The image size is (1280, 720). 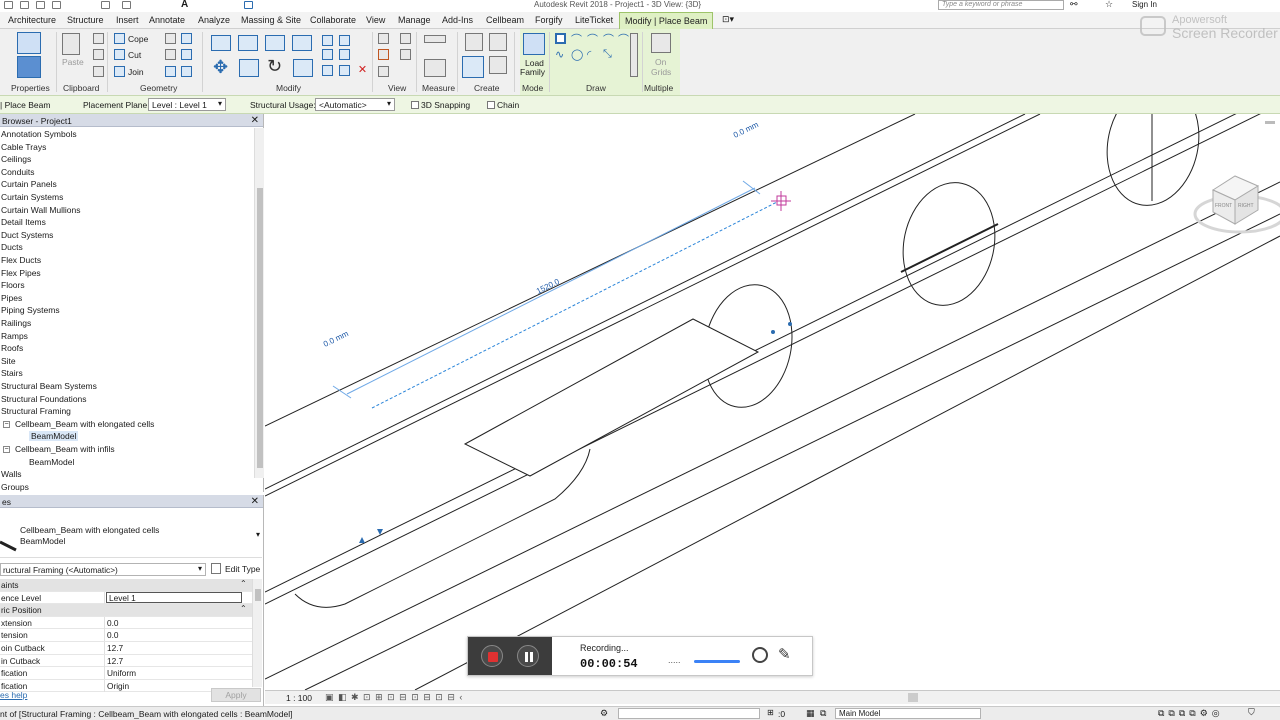 What do you see at coordinates (12, 247) in the screenshot?
I see `tree-item: Ducts` at bounding box center [12, 247].